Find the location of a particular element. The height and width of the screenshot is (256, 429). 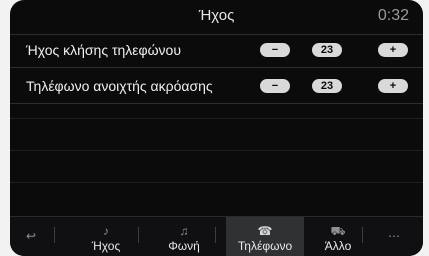

setting-label: Ήχος κλήσης τηλεφώνου is located at coordinates (103, 50).